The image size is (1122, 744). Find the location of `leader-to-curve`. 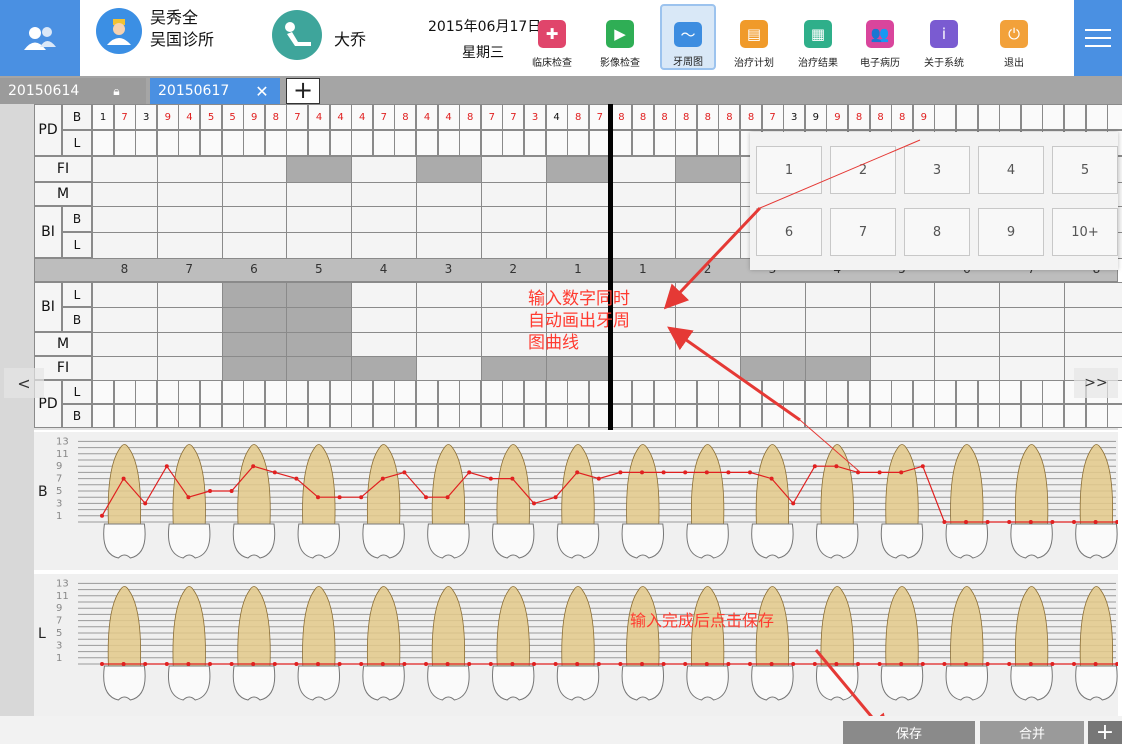

leader-to-curve is located at coordinates (830, 446).